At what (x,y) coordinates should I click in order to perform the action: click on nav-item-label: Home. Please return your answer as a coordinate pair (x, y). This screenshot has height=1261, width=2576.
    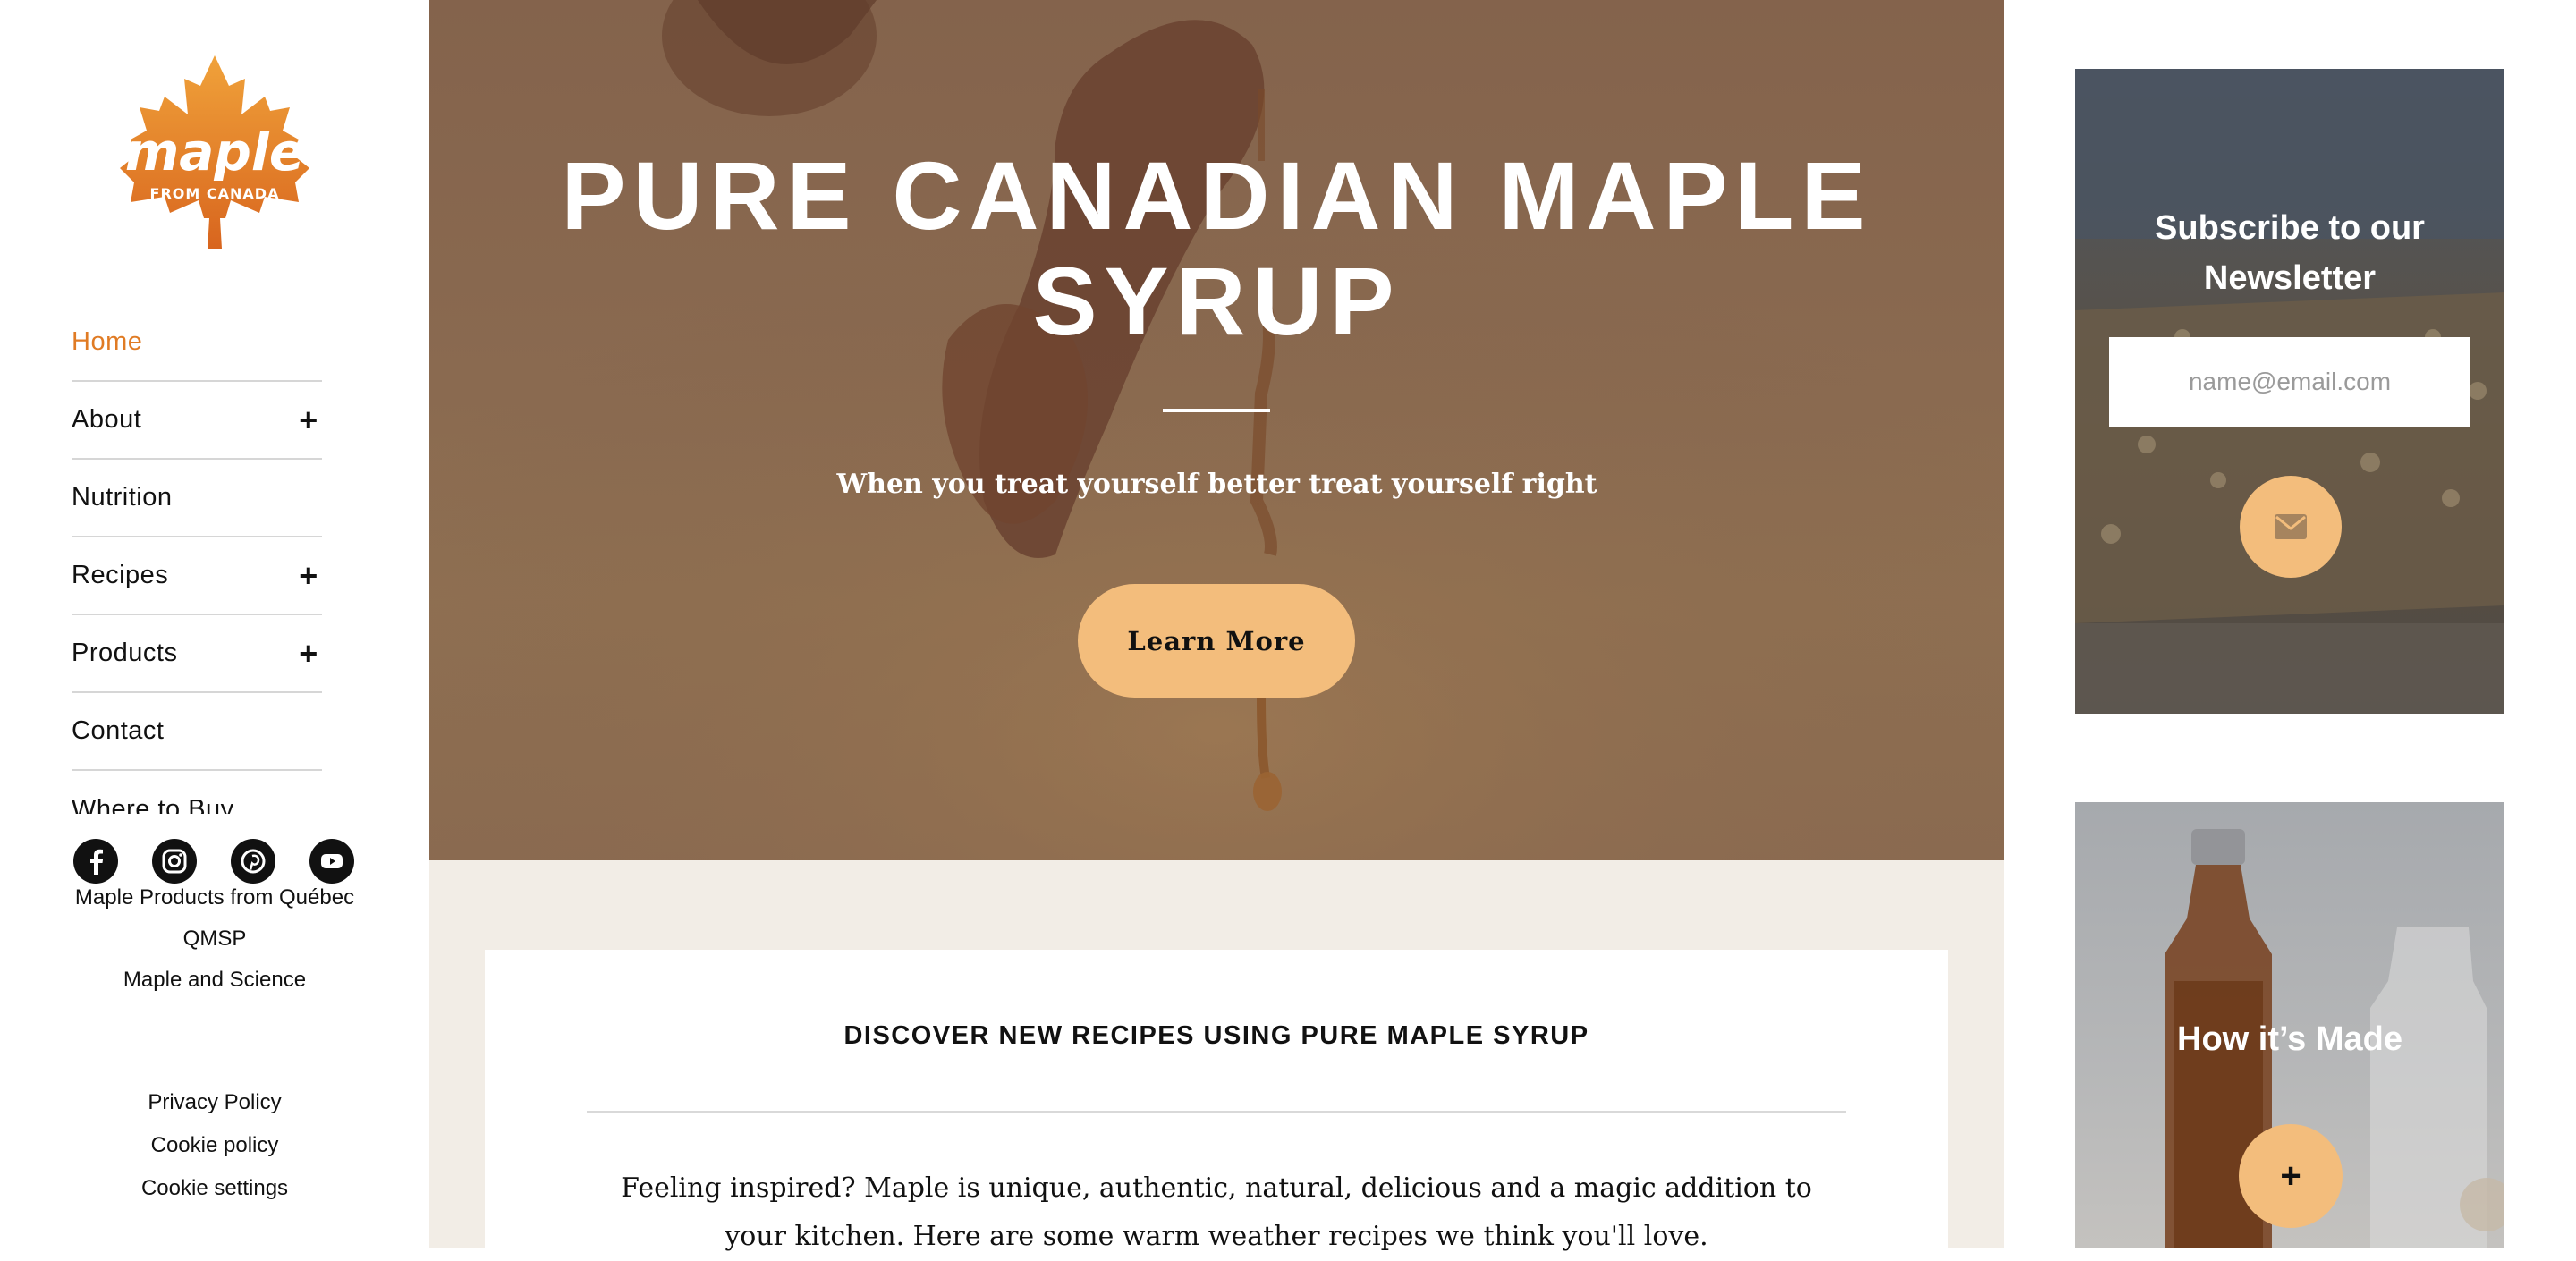
    Looking at the image, I should click on (107, 342).